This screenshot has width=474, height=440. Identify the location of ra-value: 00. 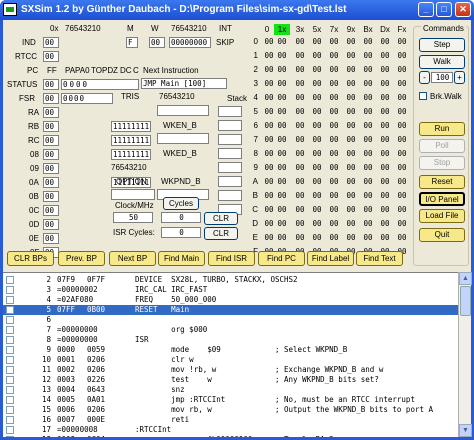
(51, 112).